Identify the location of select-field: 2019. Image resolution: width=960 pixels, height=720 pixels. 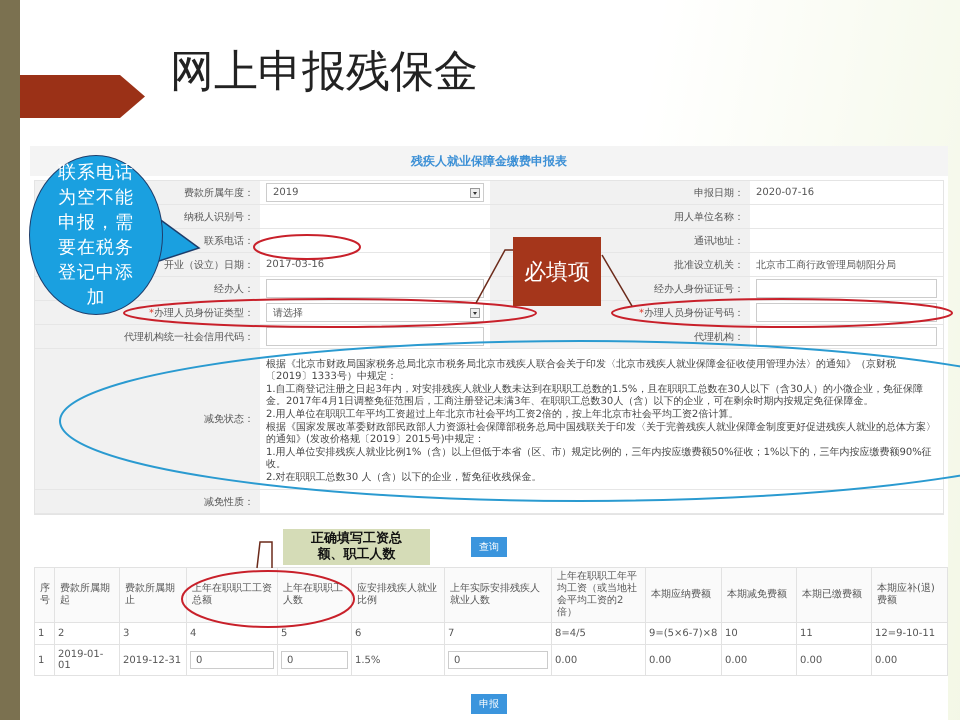
(375, 192).